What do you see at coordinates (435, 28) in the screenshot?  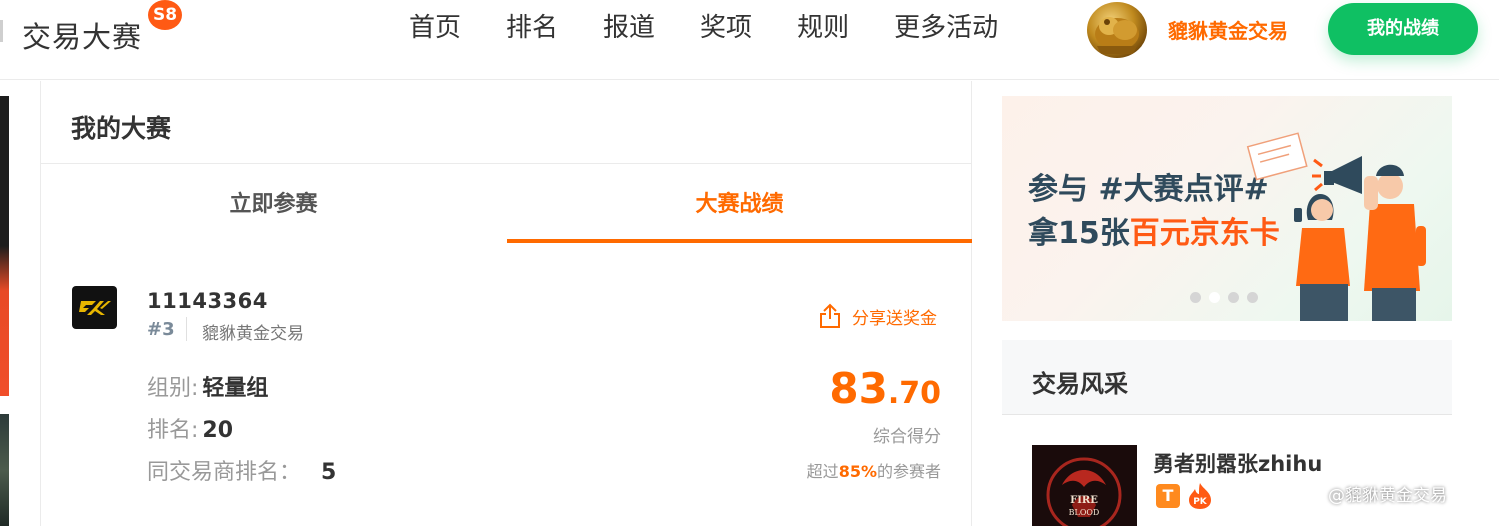 I see `nav-item-home: 首页` at bounding box center [435, 28].